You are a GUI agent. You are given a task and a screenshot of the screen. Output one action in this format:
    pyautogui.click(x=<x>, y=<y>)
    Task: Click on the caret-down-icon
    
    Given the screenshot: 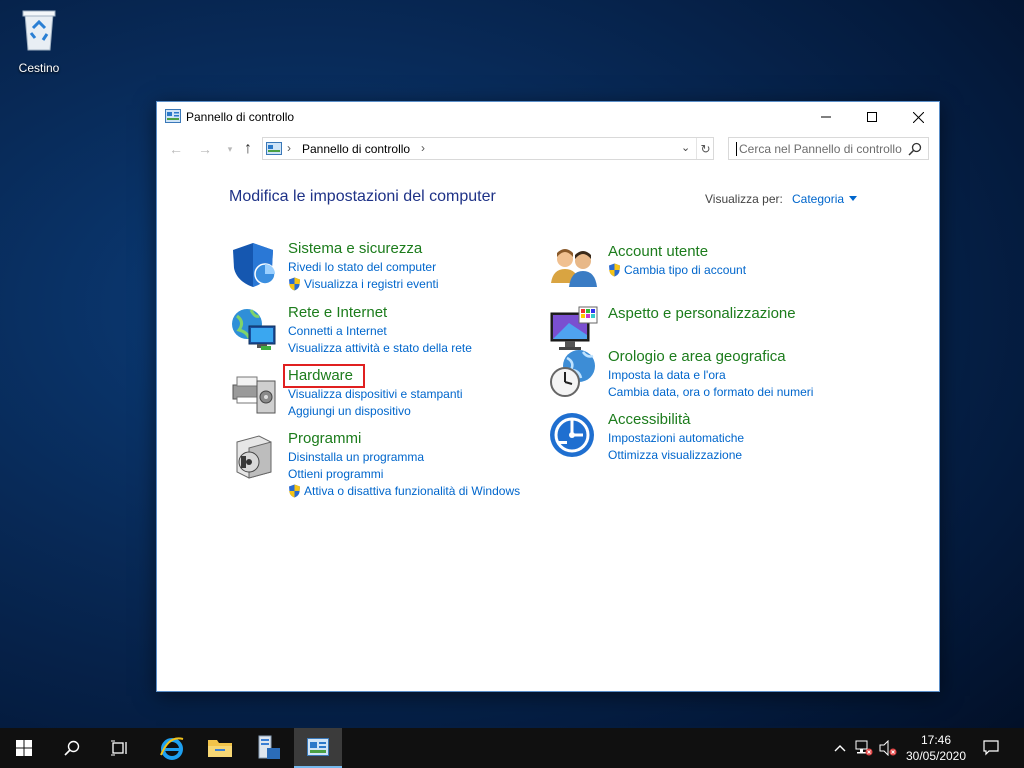 What is the action you would take?
    pyautogui.click(x=853, y=198)
    